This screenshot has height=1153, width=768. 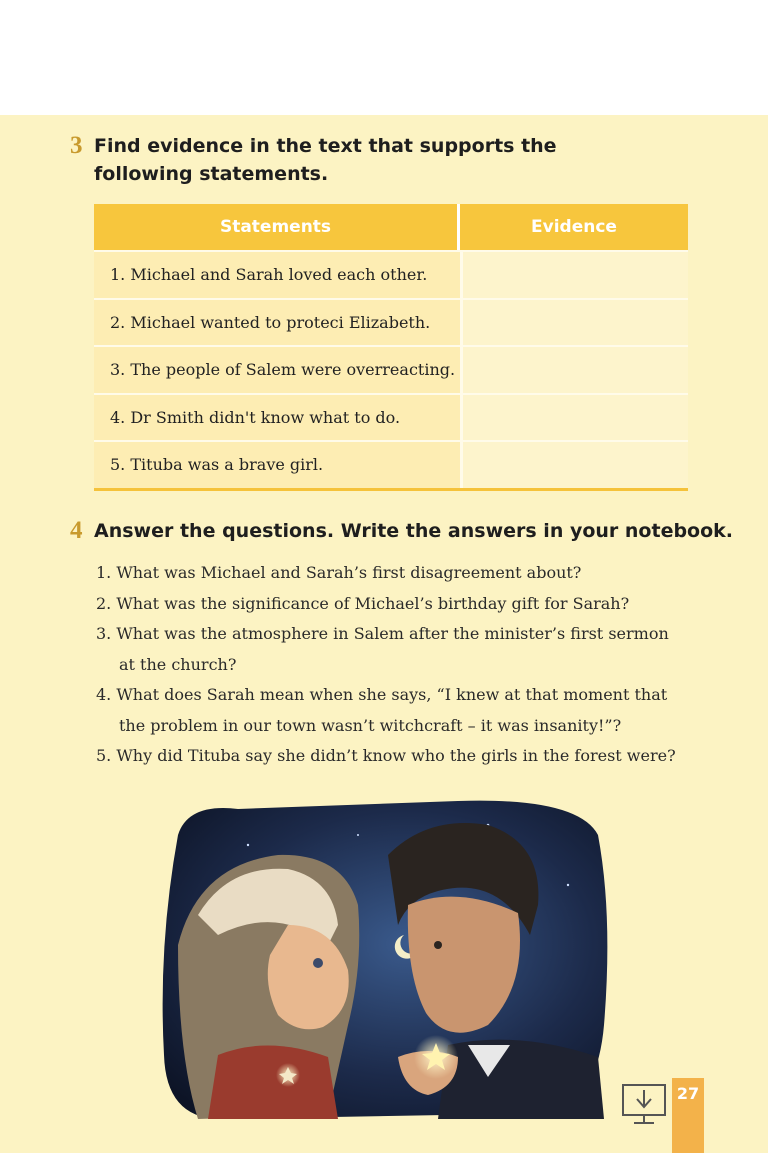 What do you see at coordinates (688, 1093) in the screenshot?
I see `page-number: 27` at bounding box center [688, 1093].